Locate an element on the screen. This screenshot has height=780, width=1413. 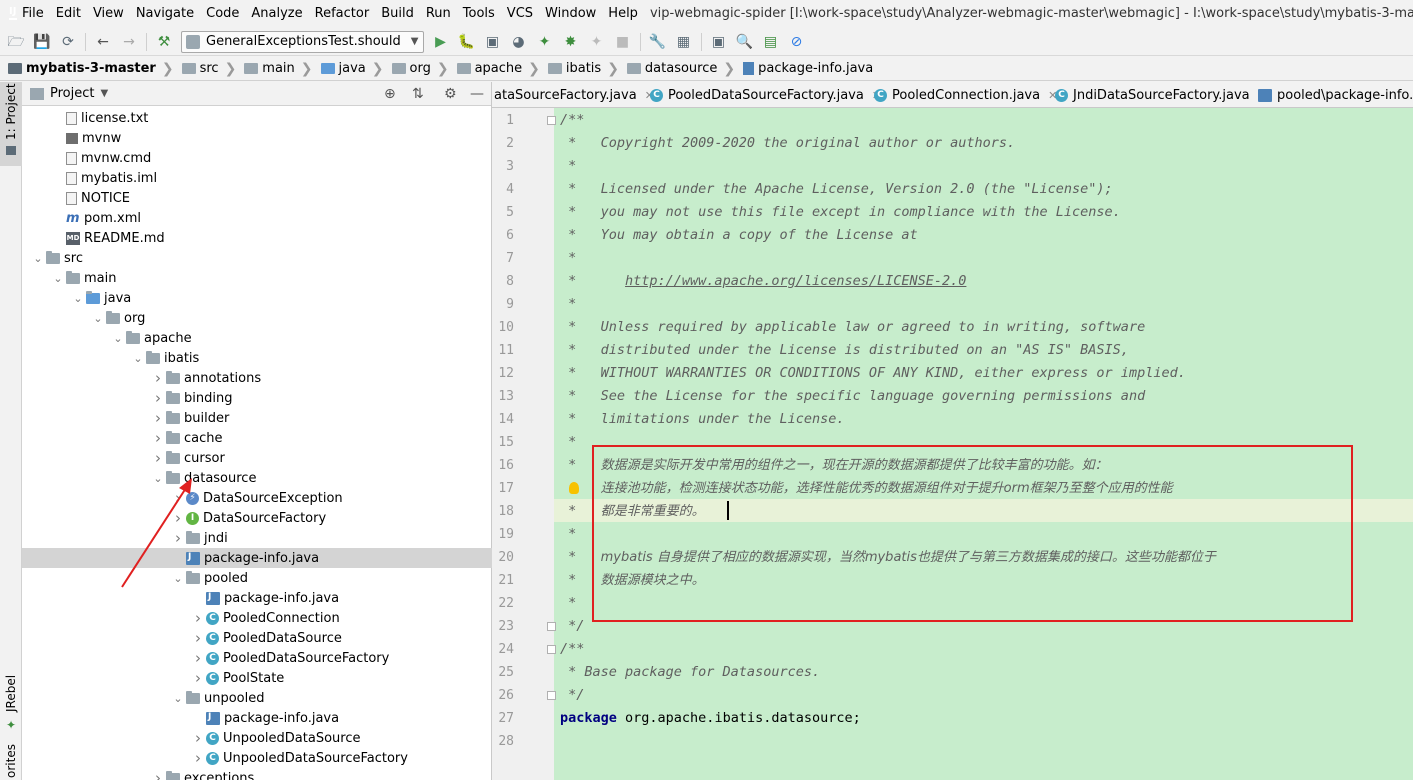
jrebel-debug-icon: ✸ is located at coordinates (571, 42).